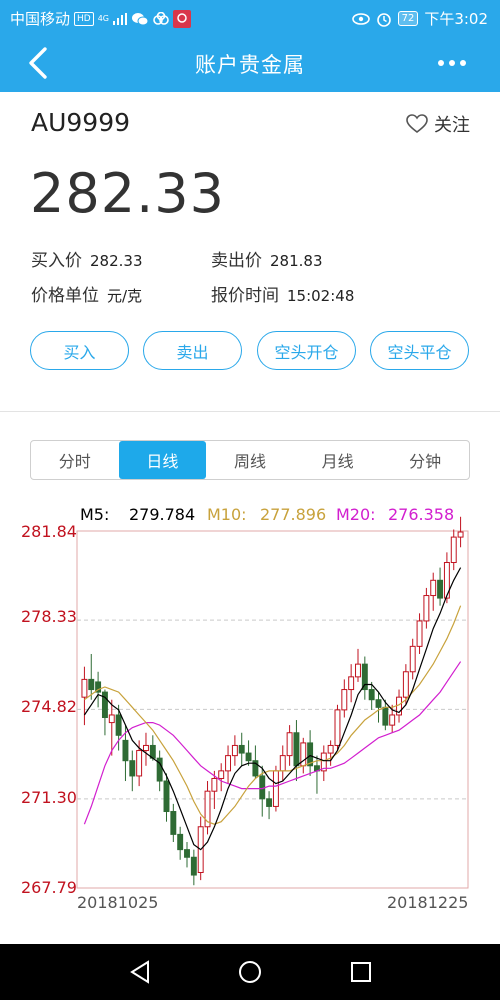 The height and width of the screenshot is (1000, 500). What do you see at coordinates (84, 18) in the screenshot?
I see `hd-badge: HD` at bounding box center [84, 18].